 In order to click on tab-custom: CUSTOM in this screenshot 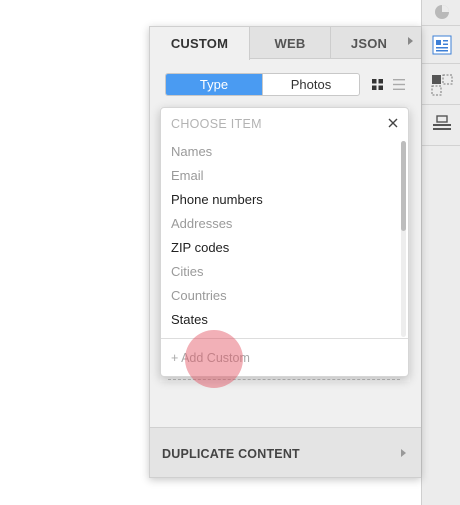, I will do `click(200, 43)`.